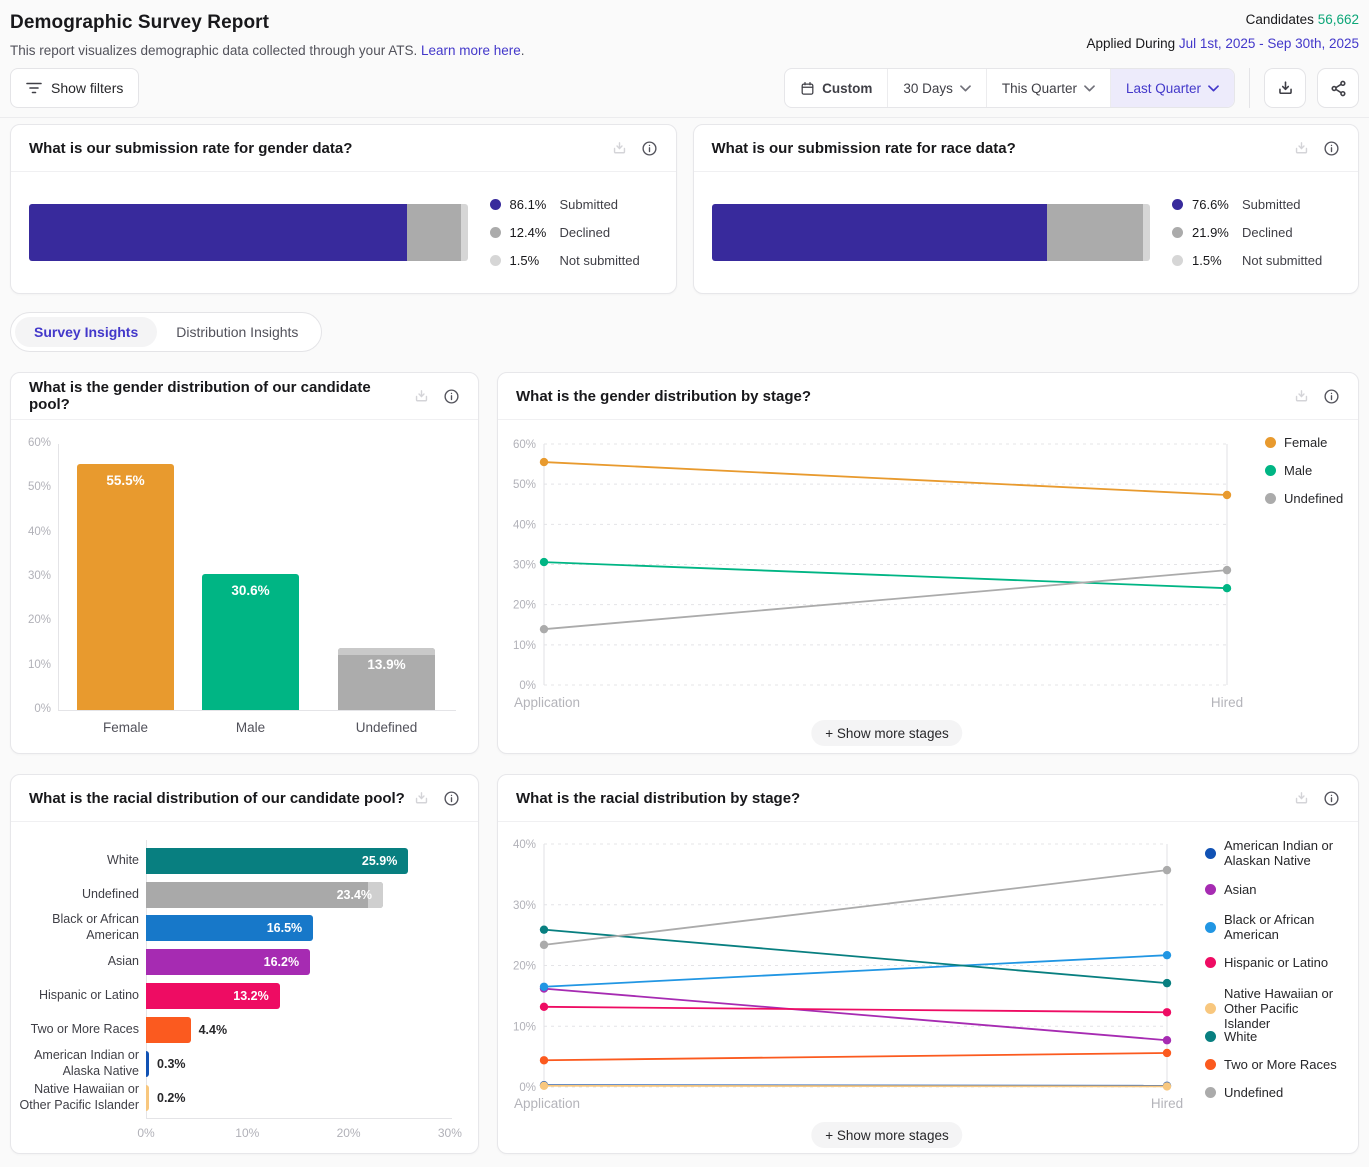 This screenshot has height=1167, width=1369. Describe the element at coordinates (237, 332) in the screenshot. I see `tab-distribution-insights: Distribution Insights` at that location.